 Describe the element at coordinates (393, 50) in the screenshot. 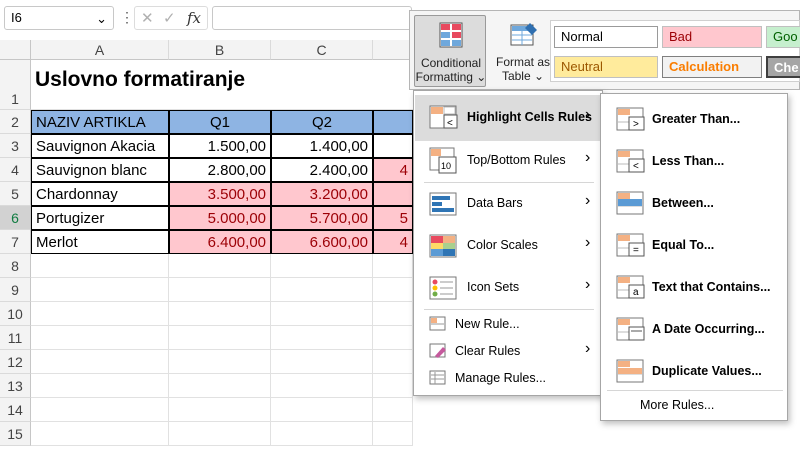

I see `column-header-d` at that location.